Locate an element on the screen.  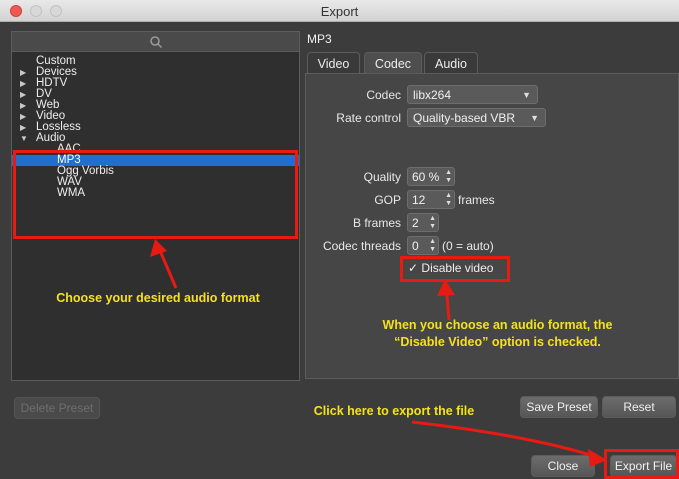
annotation-disable-video-line2: “Disable Video” option is checked. is located at coordinates (497, 342).